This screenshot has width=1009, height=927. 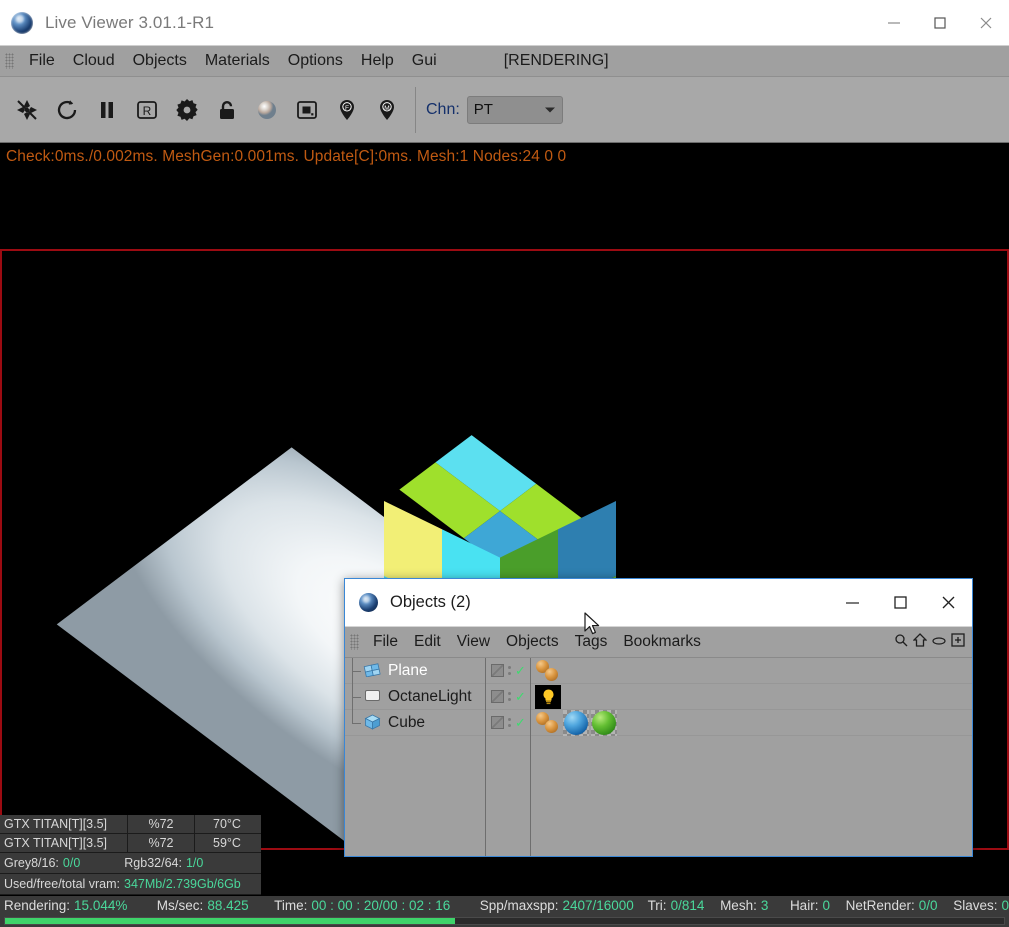 What do you see at coordinates (738, 905) in the screenshot?
I see `status-label: Mesh:` at bounding box center [738, 905].